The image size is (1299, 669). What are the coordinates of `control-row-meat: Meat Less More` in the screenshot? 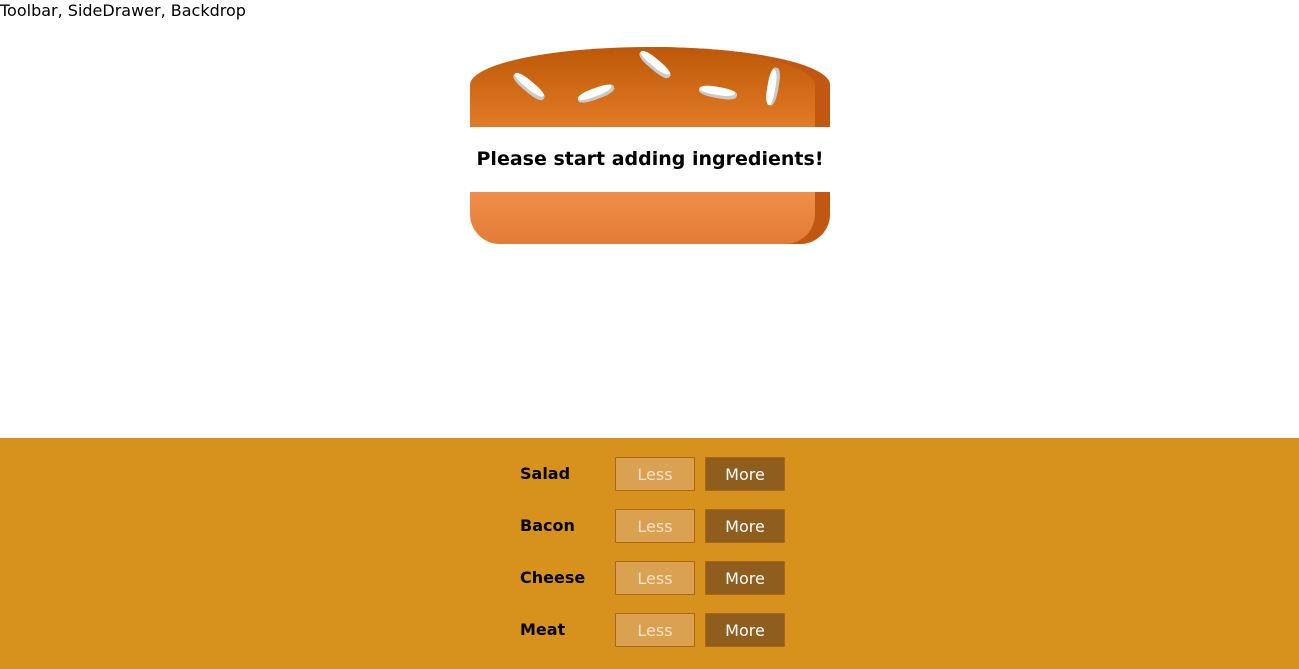 It's located at (652, 630).